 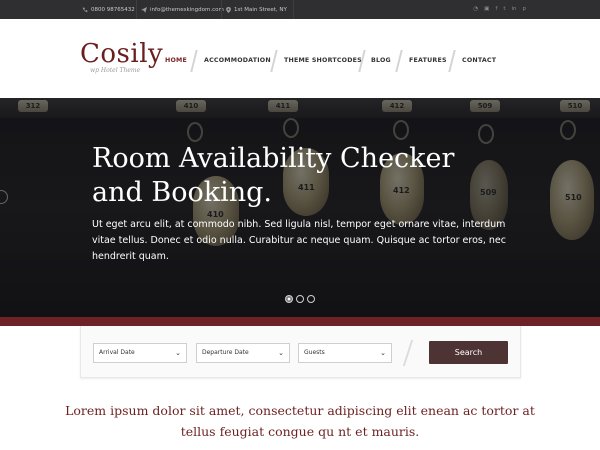 I want to click on phone-contact: 0800 98765432, so click(x=108, y=9).